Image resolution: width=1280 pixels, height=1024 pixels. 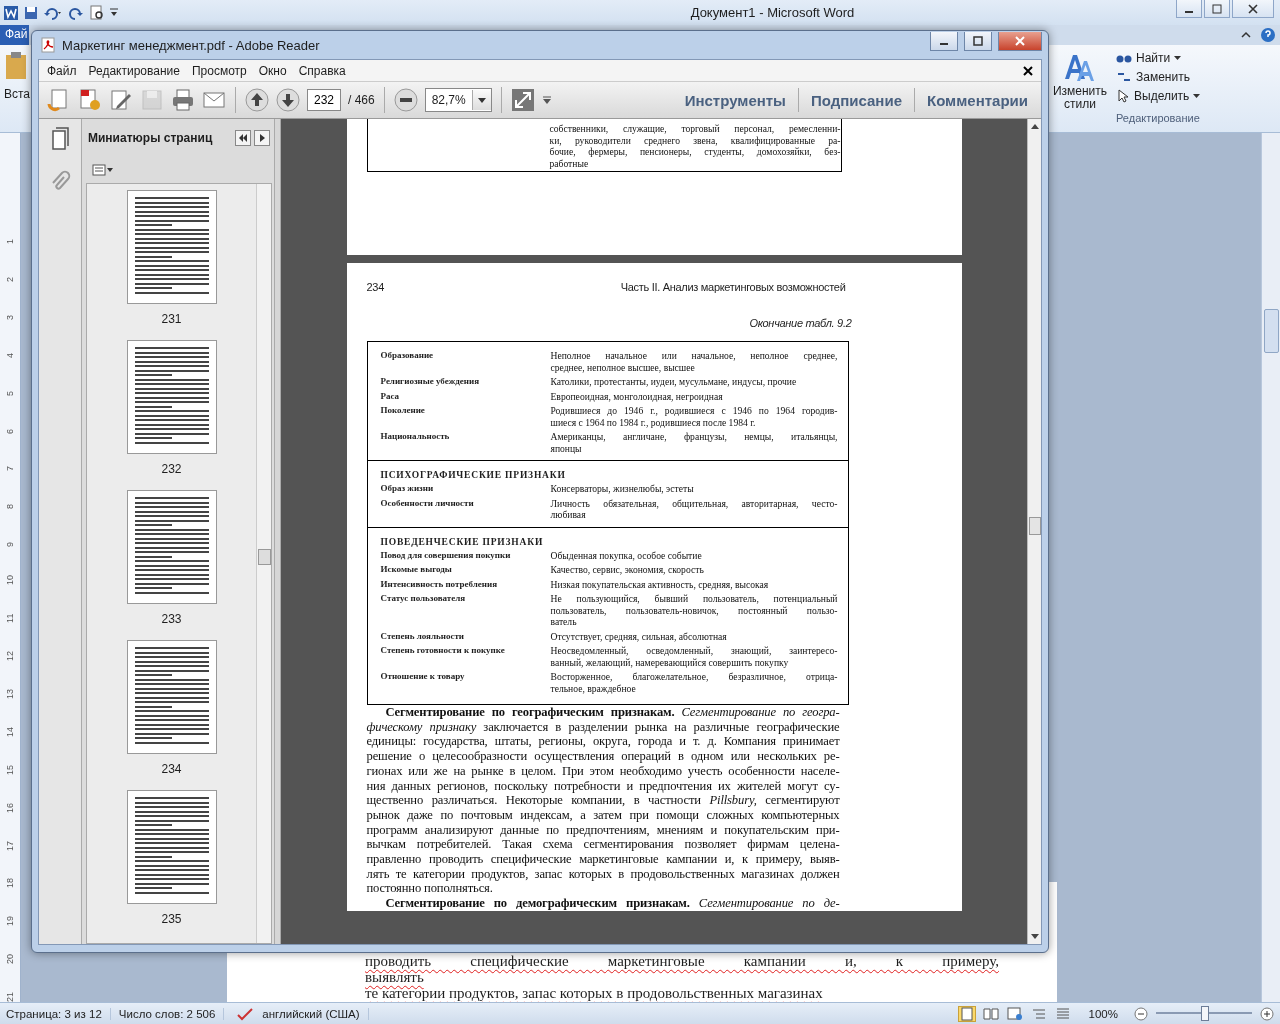 I want to click on table-cell: Личность обязательная, общительная, авторитарная, често- любивая, so click(x=694, y=509).